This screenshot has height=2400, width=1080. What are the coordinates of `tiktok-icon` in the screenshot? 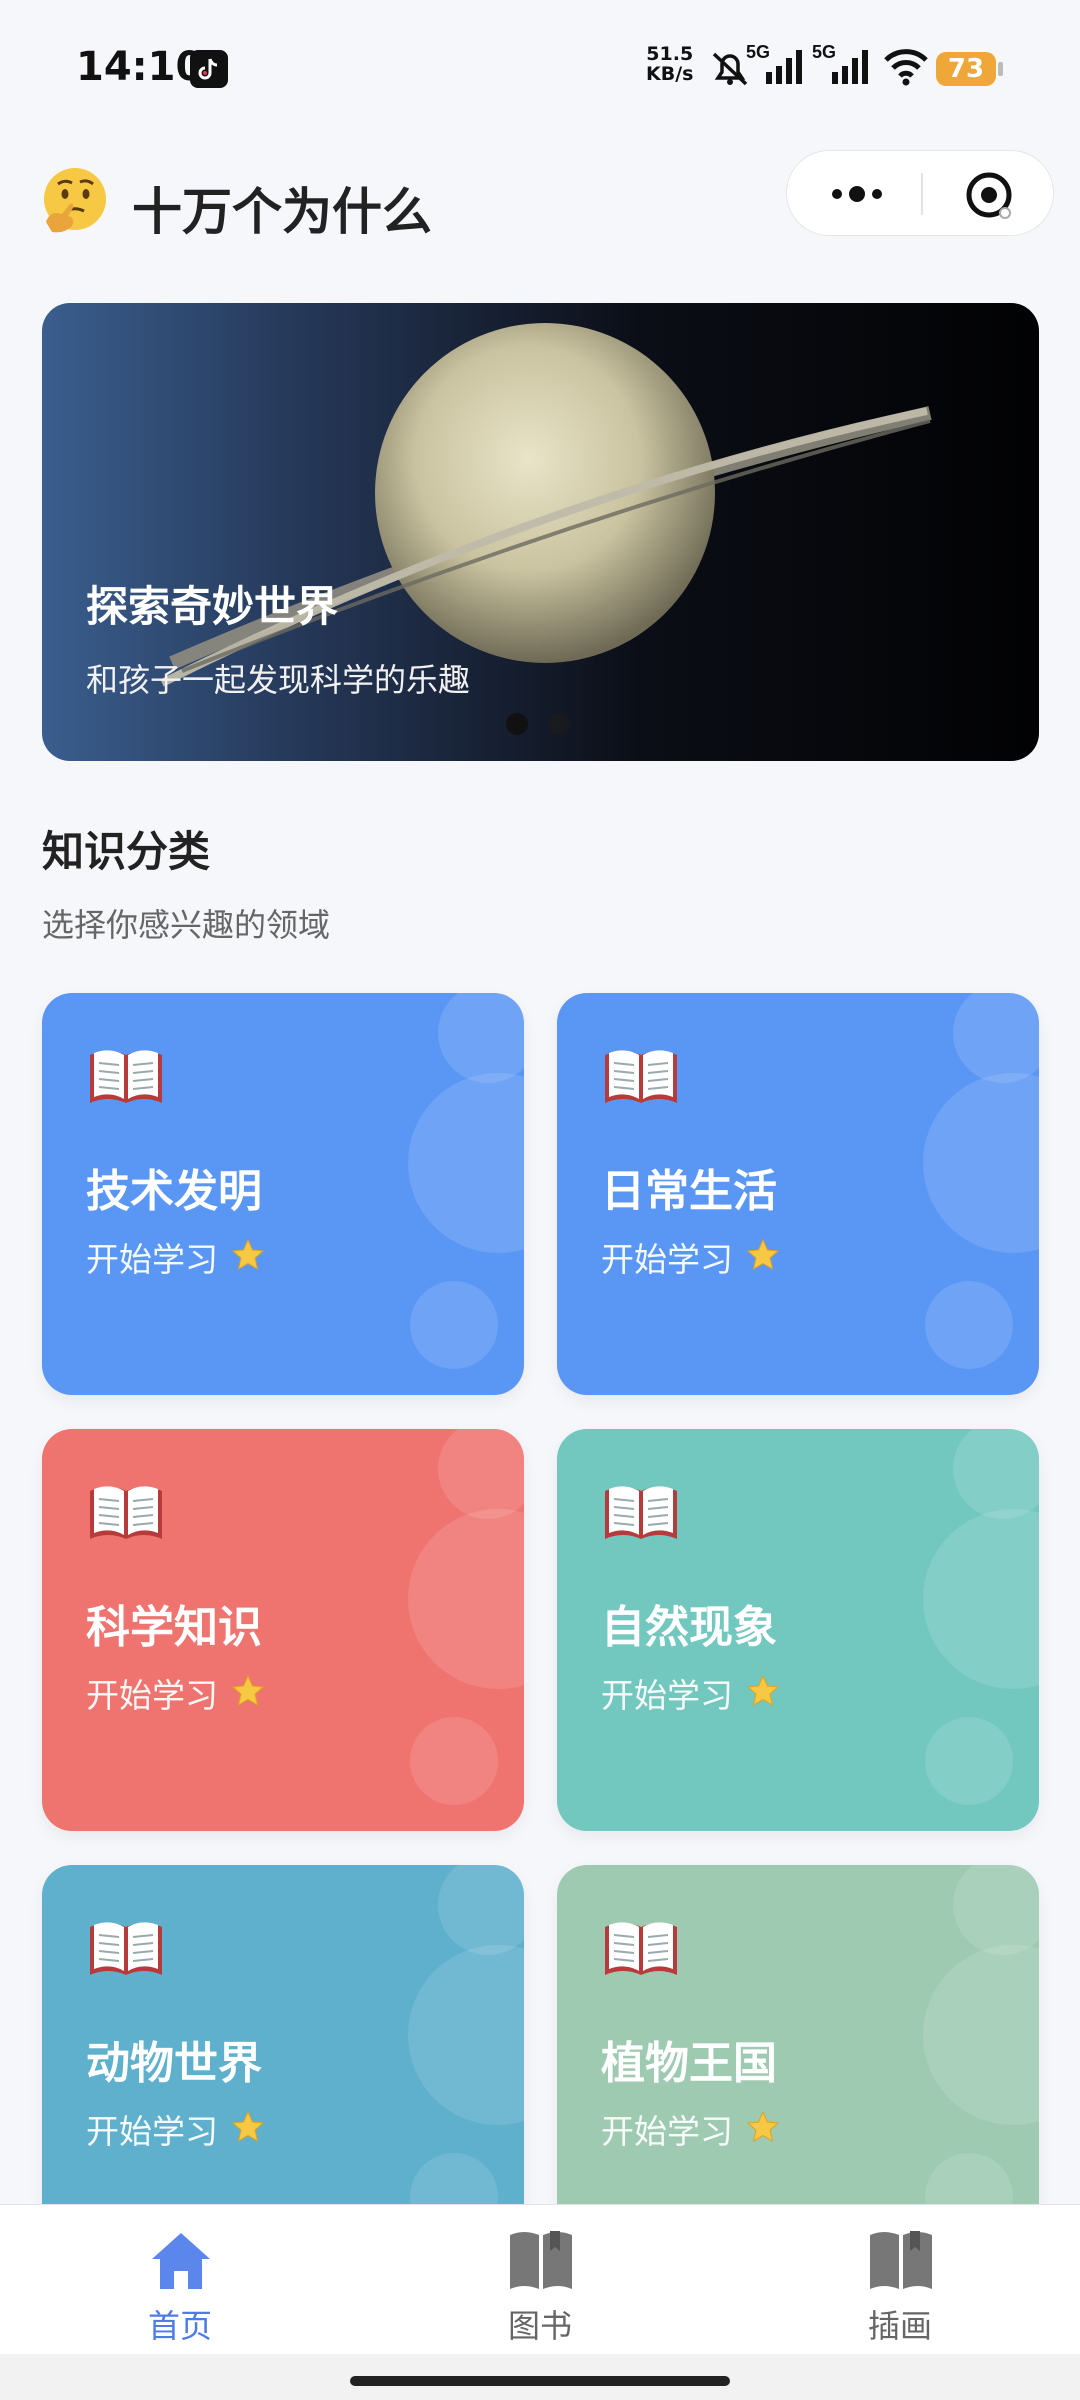 It's located at (209, 69).